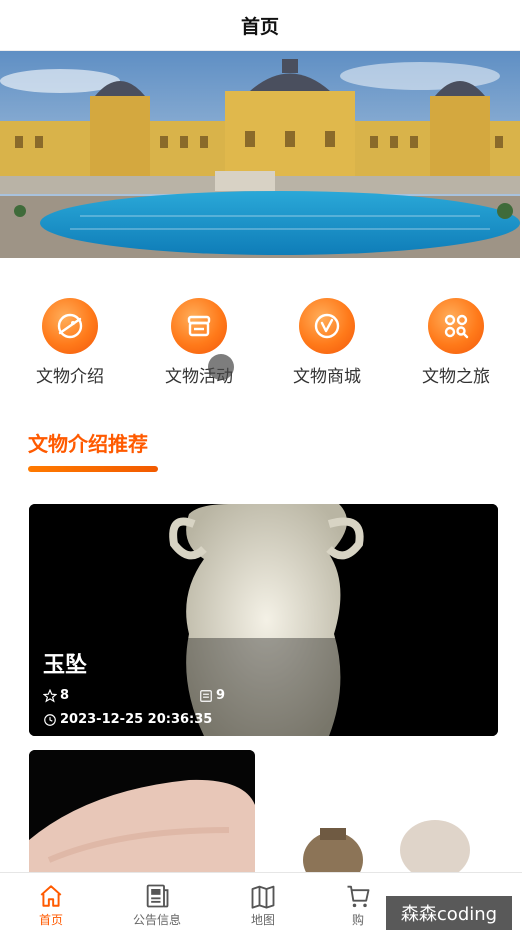 The image size is (522, 943). Describe the element at coordinates (70, 326) in the screenshot. I see `planet-icon` at that location.